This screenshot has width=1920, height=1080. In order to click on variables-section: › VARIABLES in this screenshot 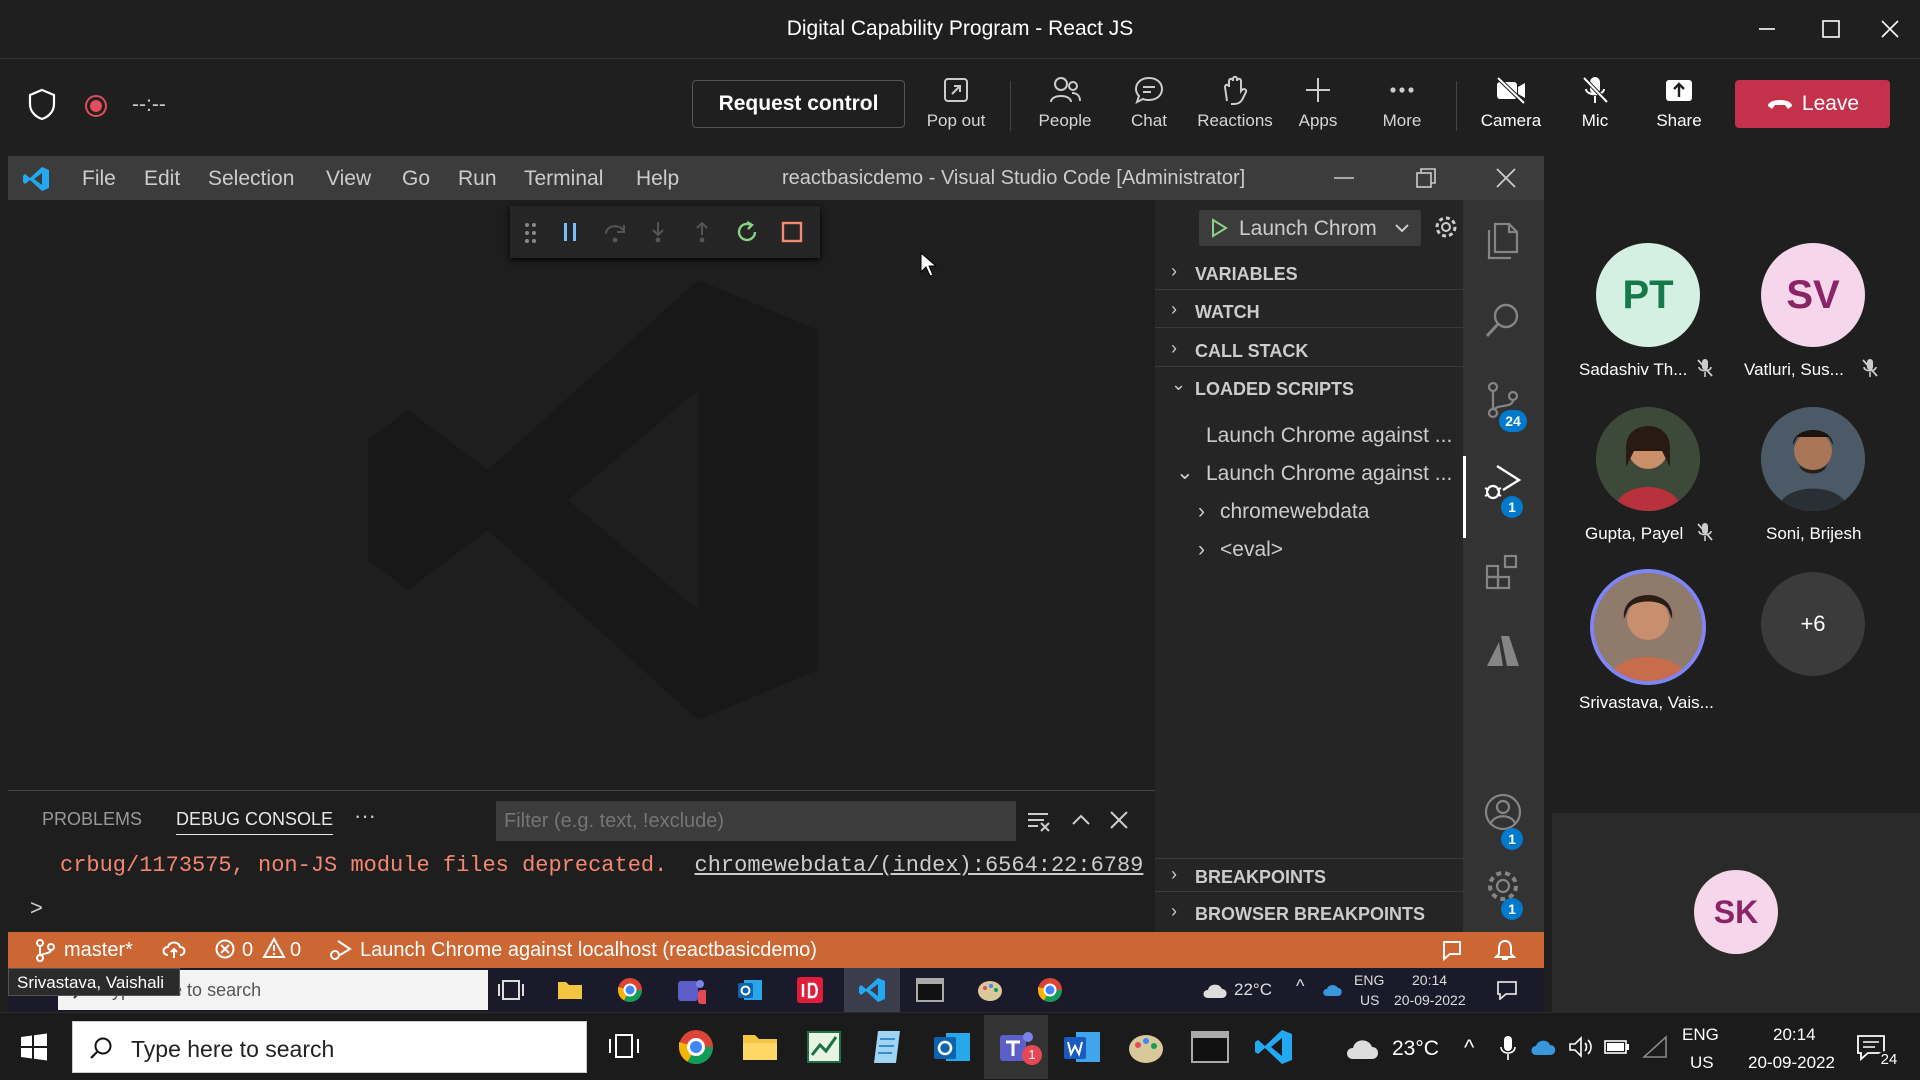, I will do `click(1309, 273)`.